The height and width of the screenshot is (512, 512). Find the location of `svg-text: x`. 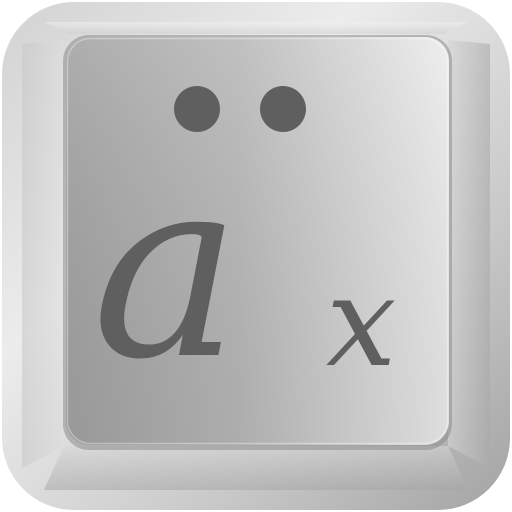

svg-text: x is located at coordinates (361, 322).